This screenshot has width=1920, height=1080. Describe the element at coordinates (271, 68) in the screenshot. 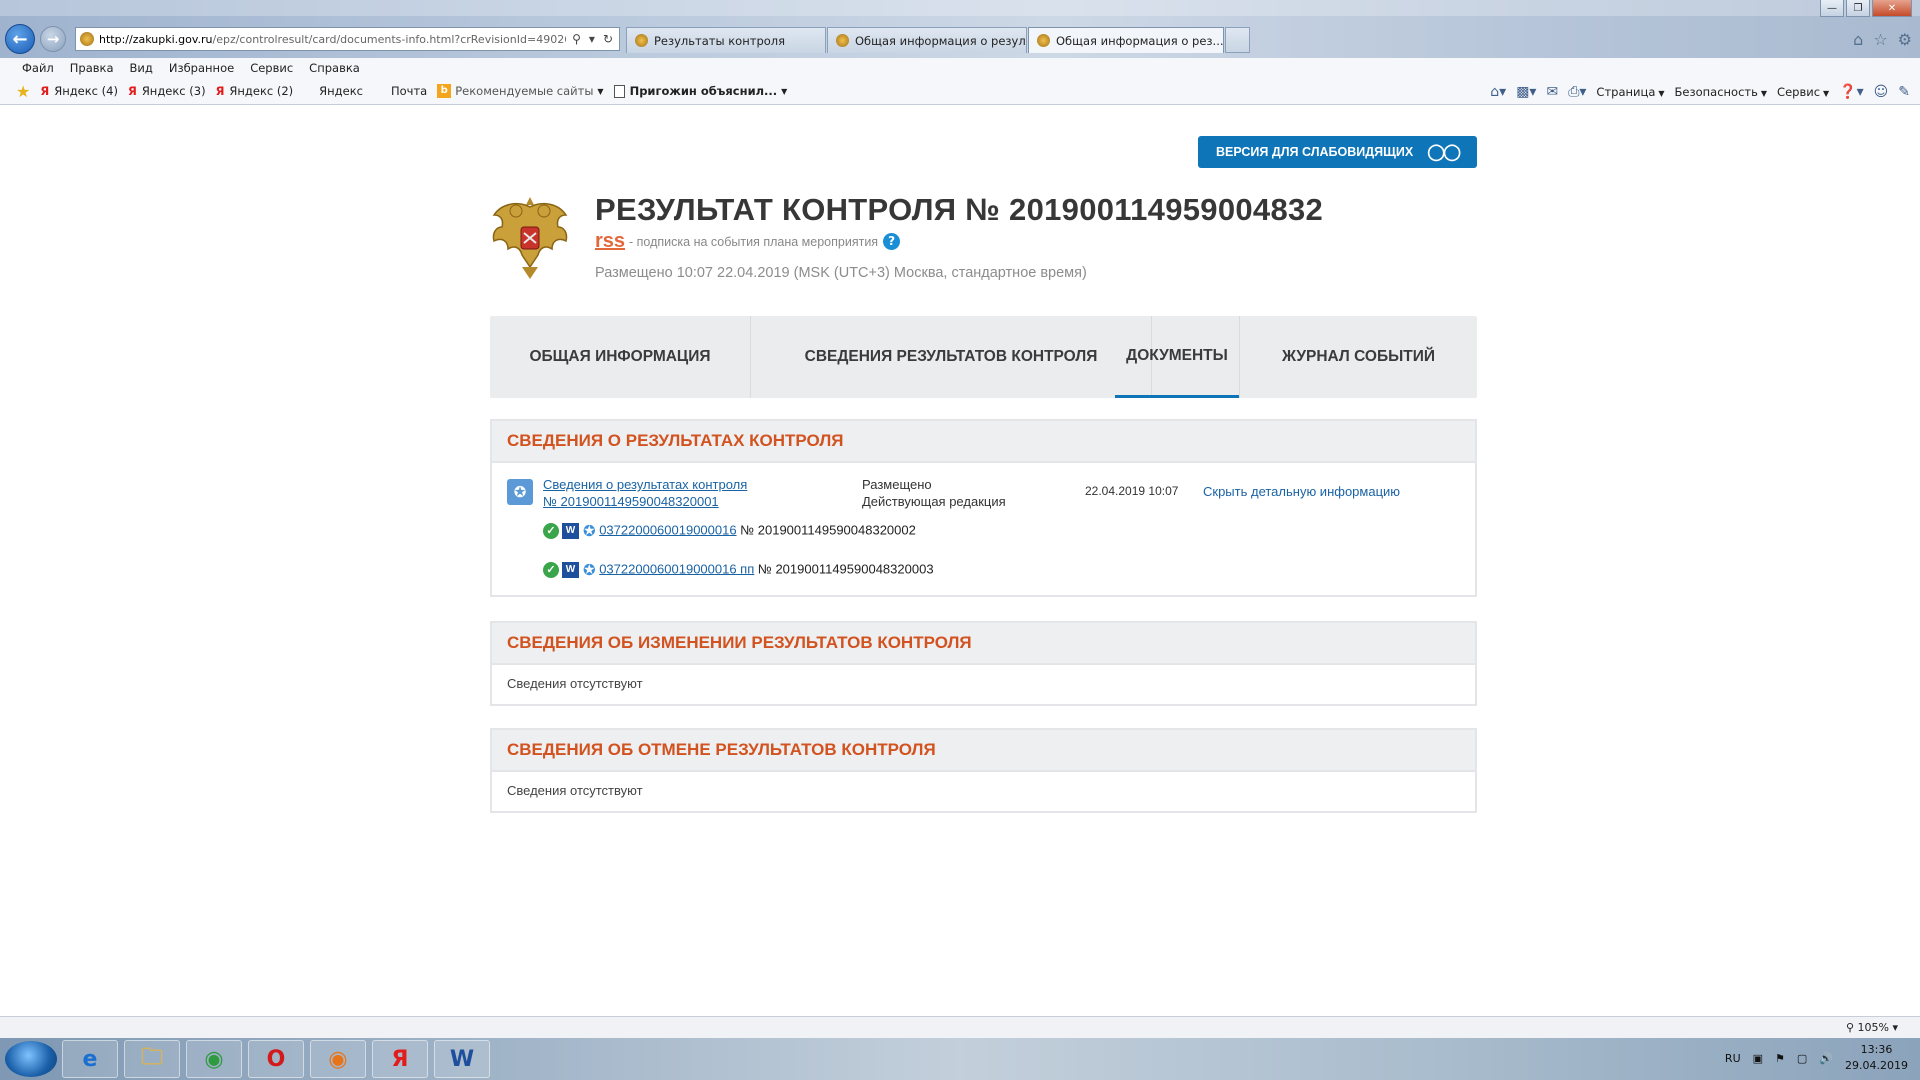

I see `menu-tools: Сервис` at that location.